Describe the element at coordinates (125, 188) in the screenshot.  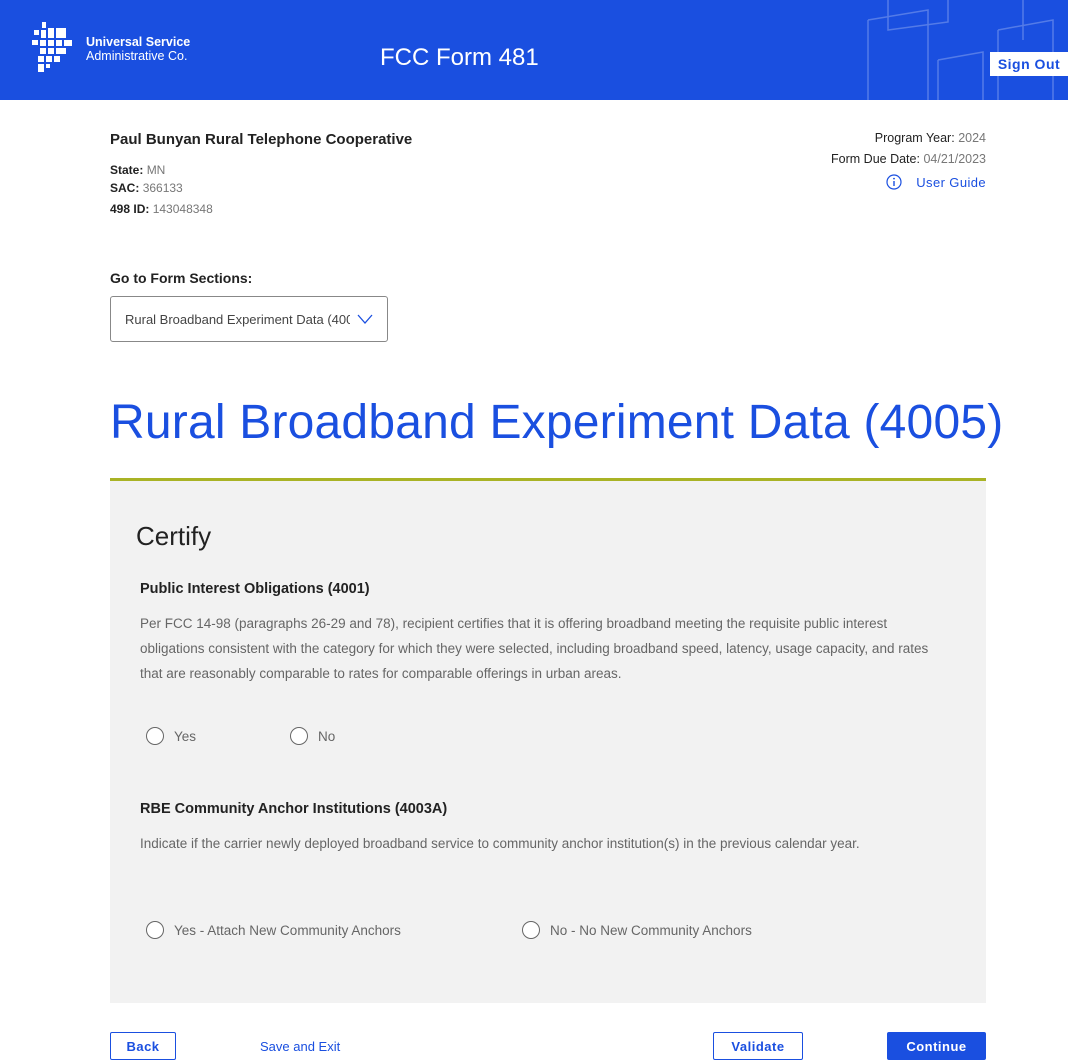
I see `sac-label: SAC:` at that location.